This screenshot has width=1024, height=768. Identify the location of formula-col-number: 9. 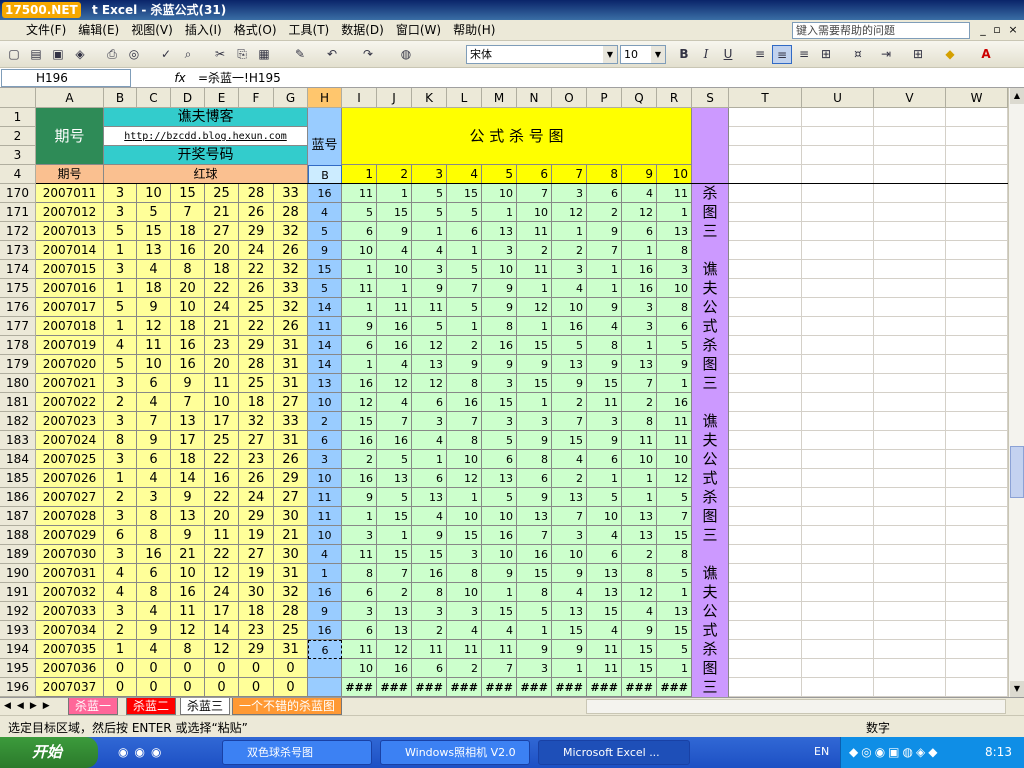
(639, 174).